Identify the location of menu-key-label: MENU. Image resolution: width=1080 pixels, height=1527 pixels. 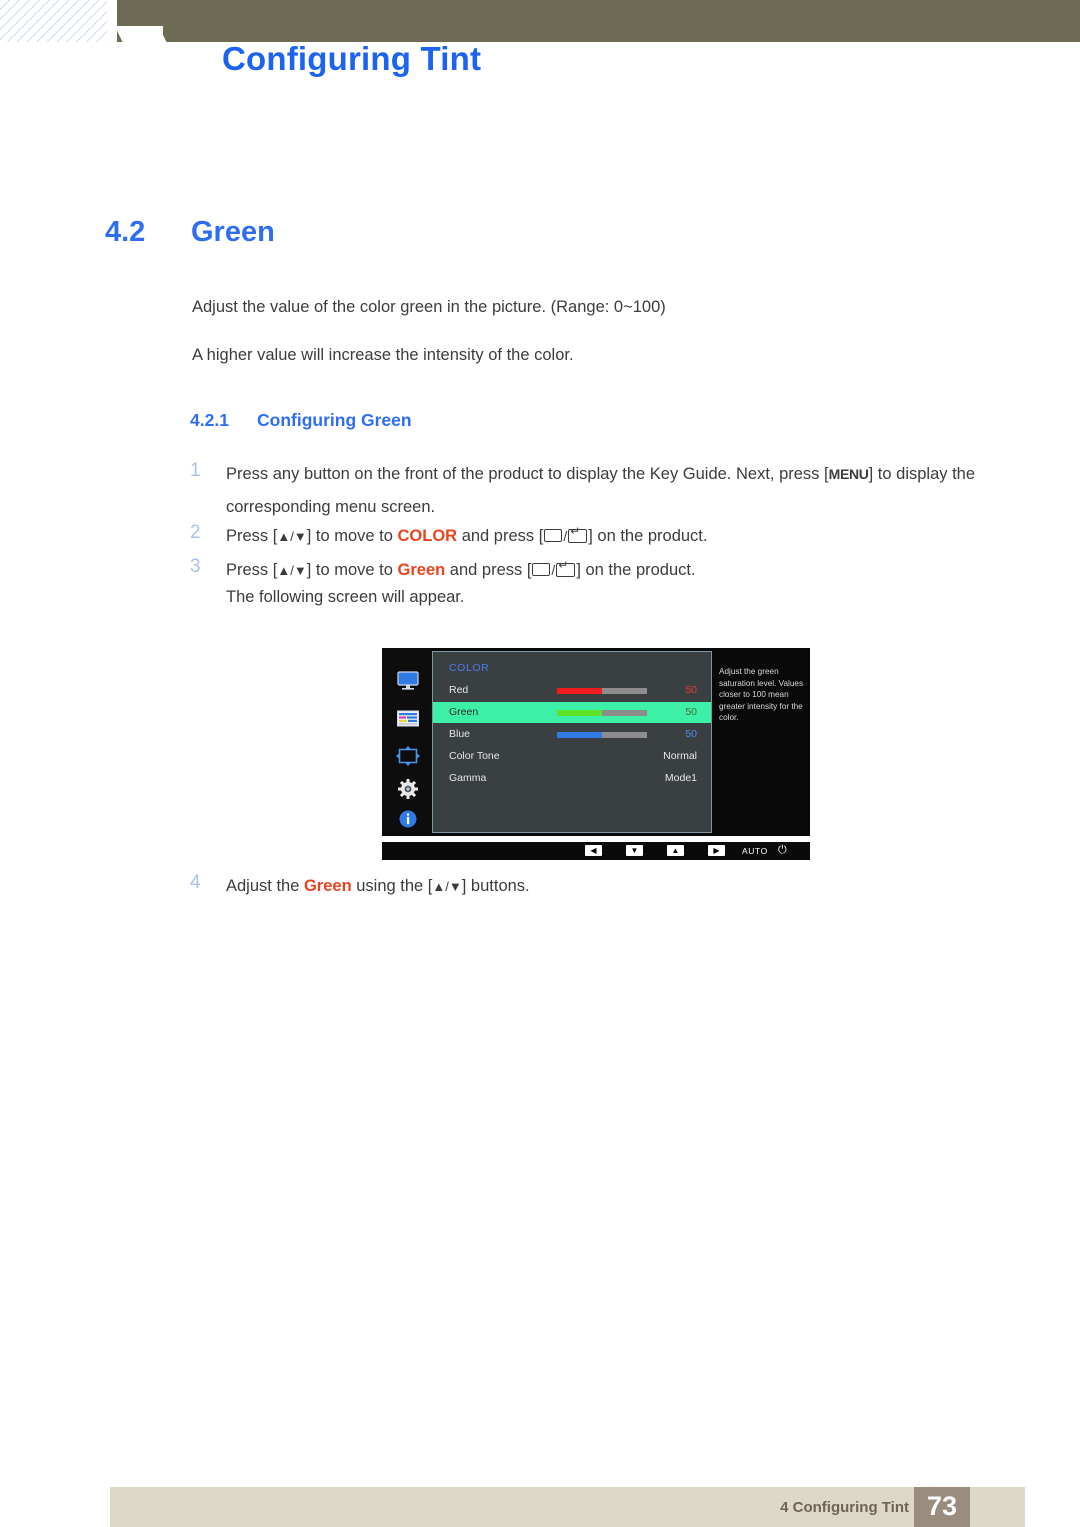
(848, 474).